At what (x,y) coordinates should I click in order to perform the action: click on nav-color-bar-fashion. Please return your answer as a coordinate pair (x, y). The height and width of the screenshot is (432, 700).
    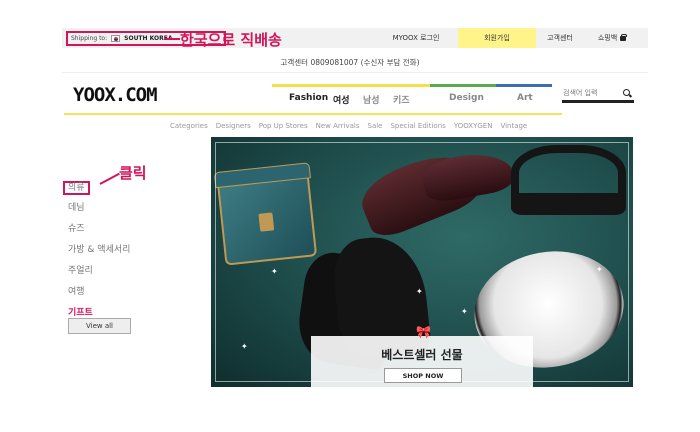
    Looking at the image, I should click on (351, 85).